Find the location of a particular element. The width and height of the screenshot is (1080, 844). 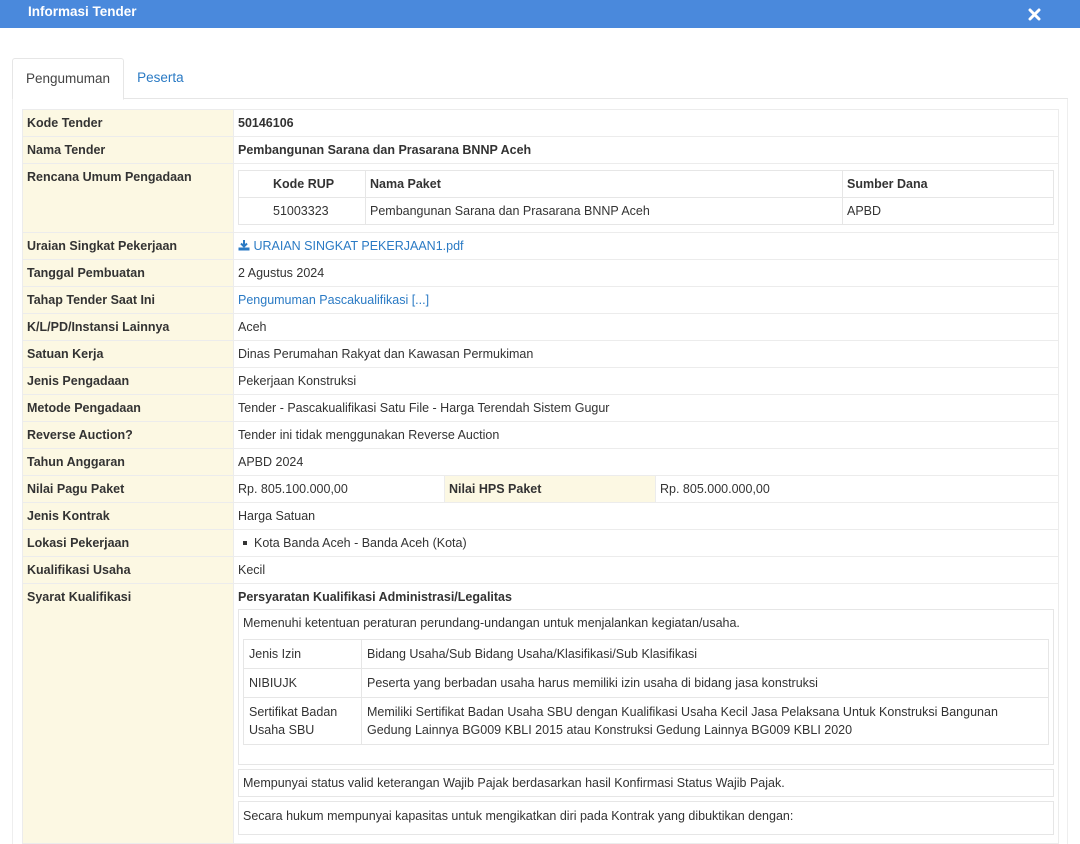

row-tahun: Tahun Anggaran APBD 2024 is located at coordinates (540, 462).